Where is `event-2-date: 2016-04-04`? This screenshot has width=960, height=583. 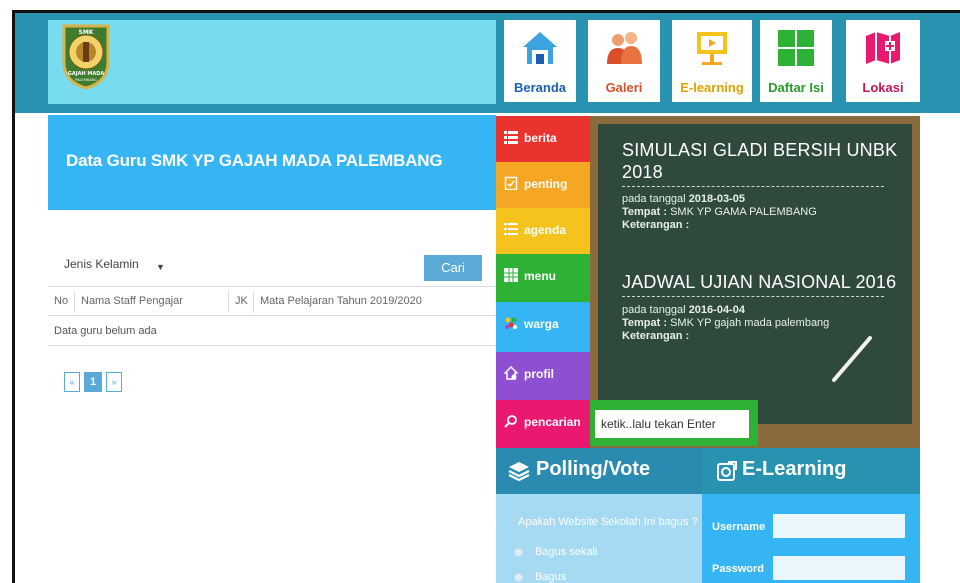
event-2-date: 2016-04-04 is located at coordinates (716, 310).